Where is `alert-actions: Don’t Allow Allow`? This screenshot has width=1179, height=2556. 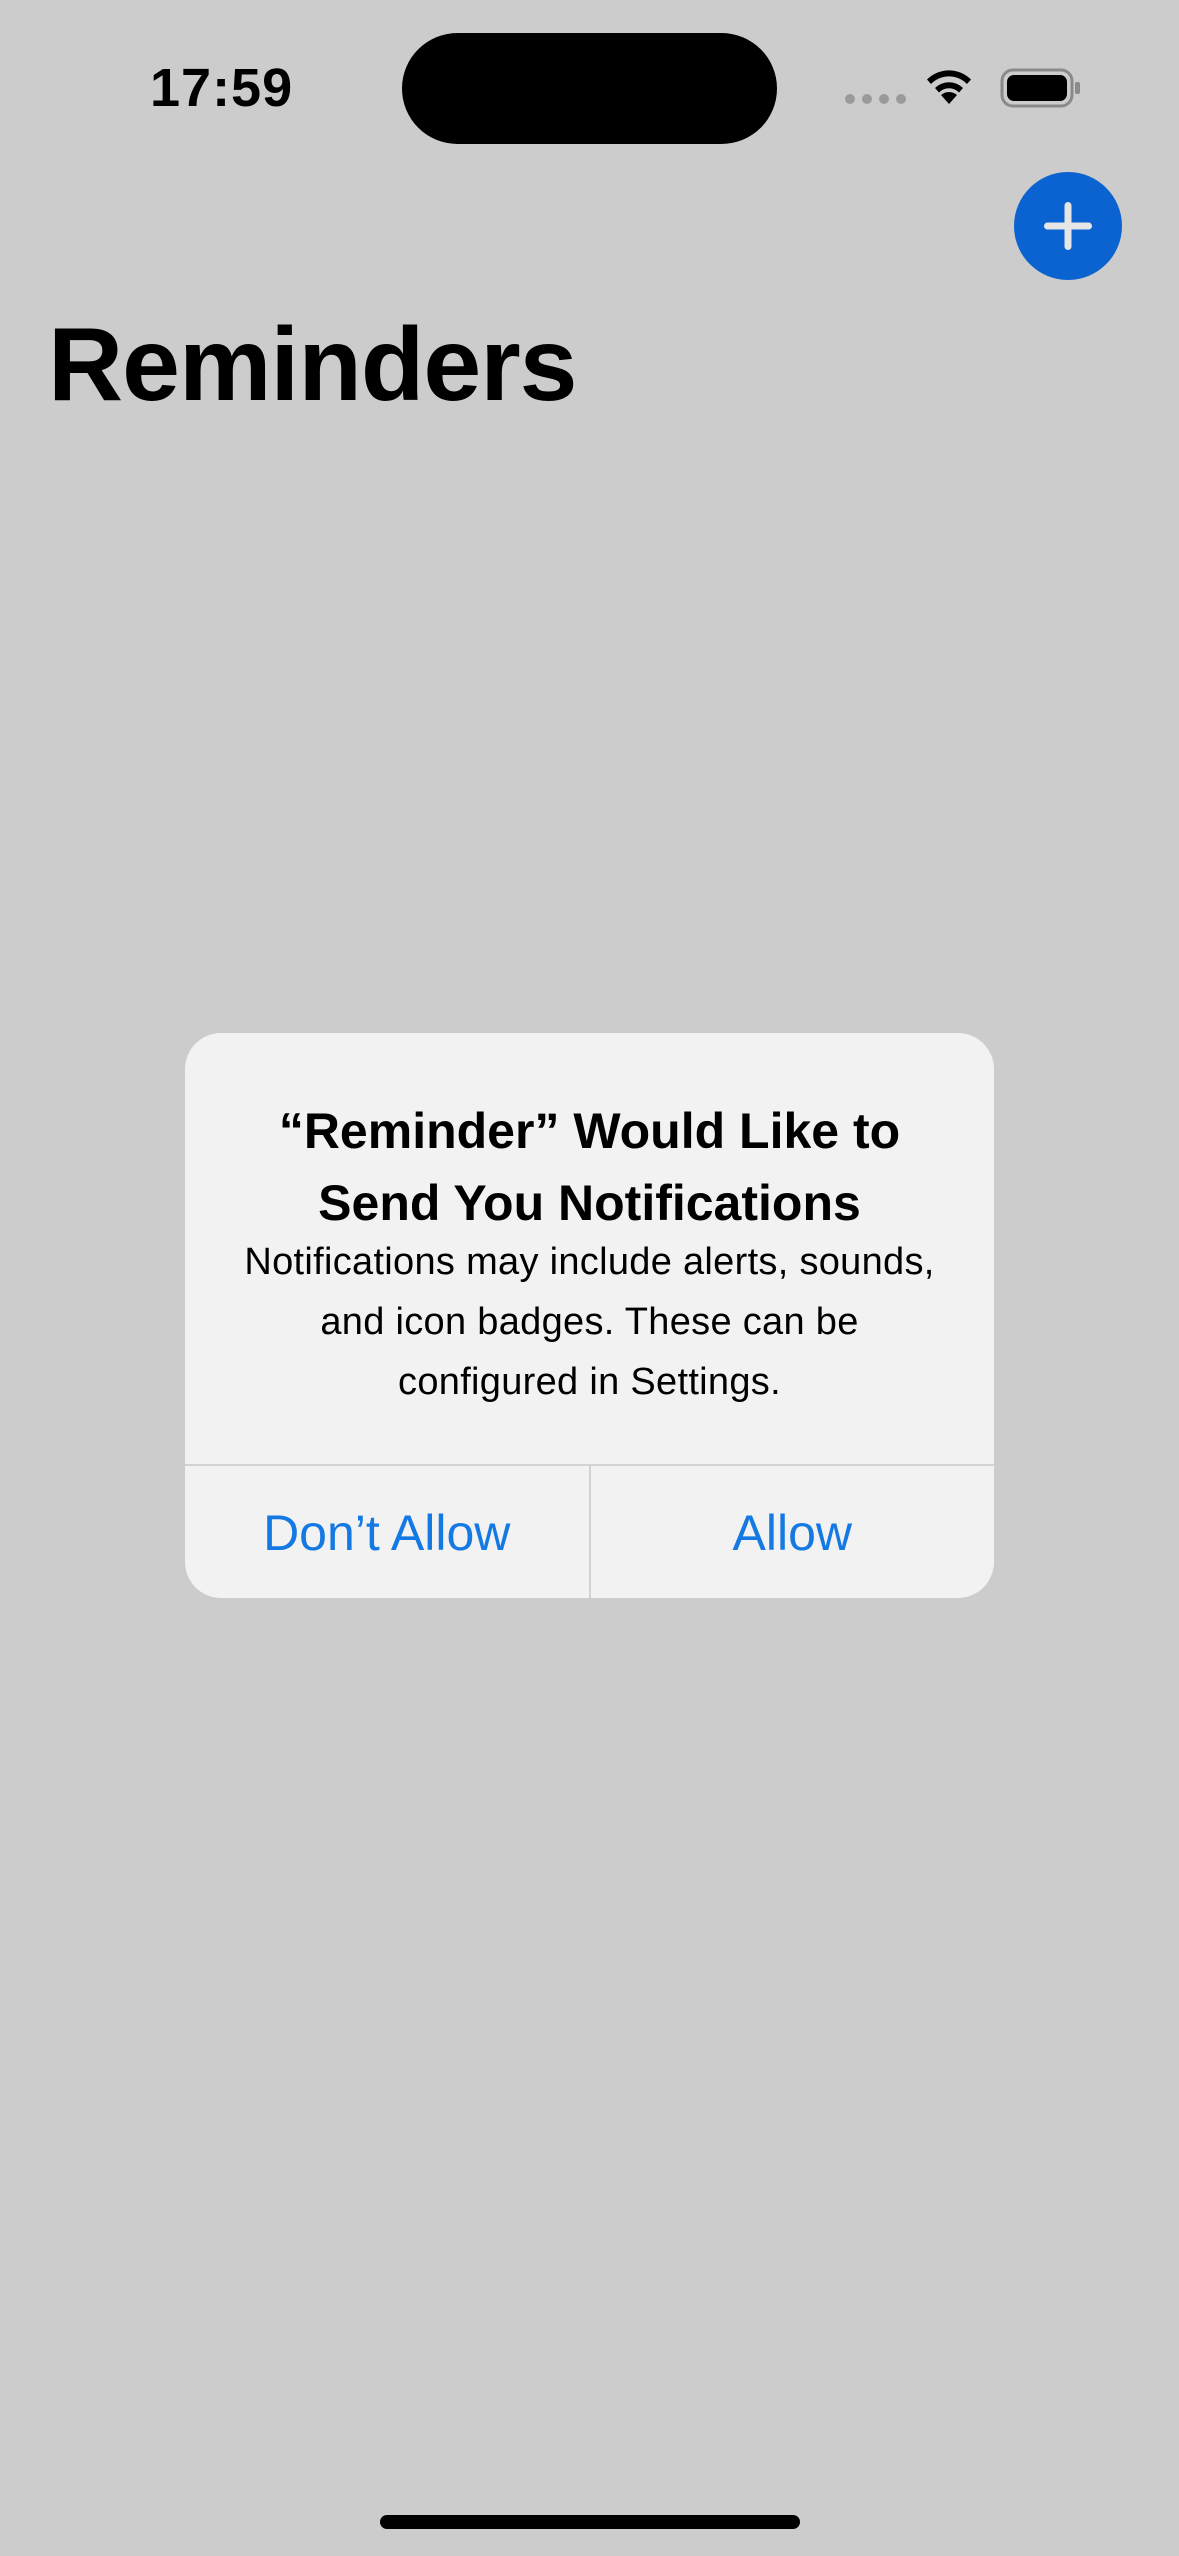 alert-actions: Don’t Allow Allow is located at coordinates (589, 1531).